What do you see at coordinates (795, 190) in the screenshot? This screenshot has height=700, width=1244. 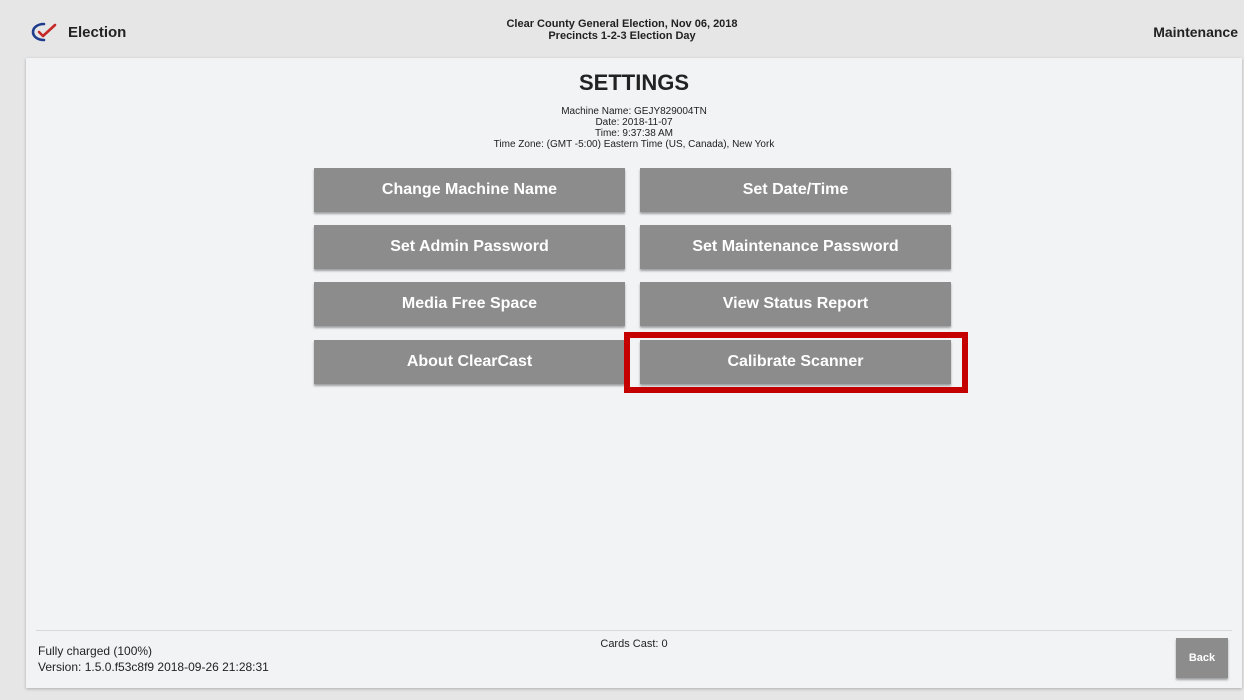 I see `set-date-time-button: Set Date/Time` at bounding box center [795, 190].